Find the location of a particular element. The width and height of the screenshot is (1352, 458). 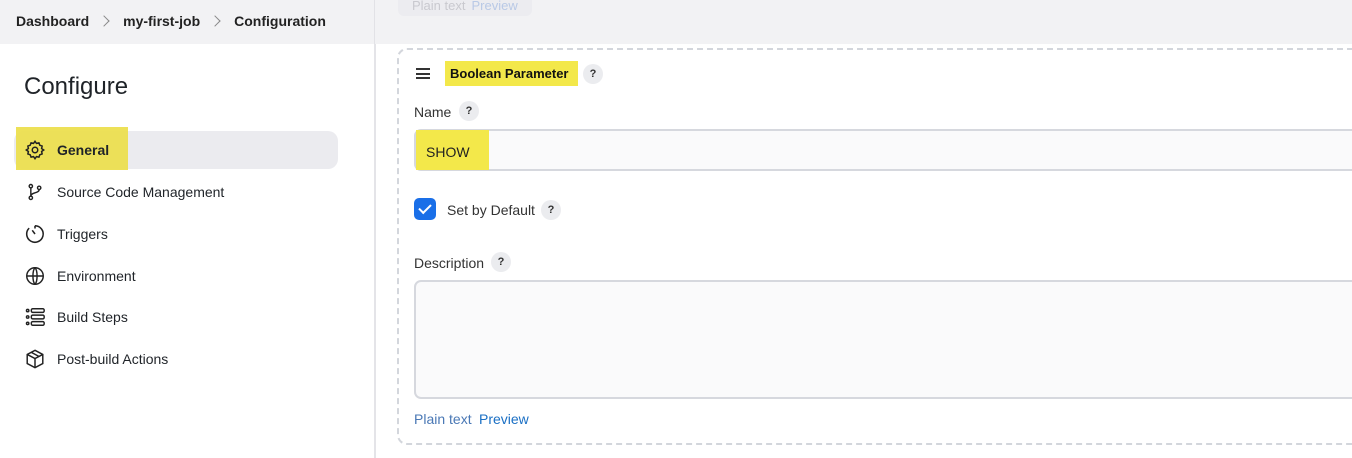

prev-preview-link: Preview is located at coordinates (494, 6).